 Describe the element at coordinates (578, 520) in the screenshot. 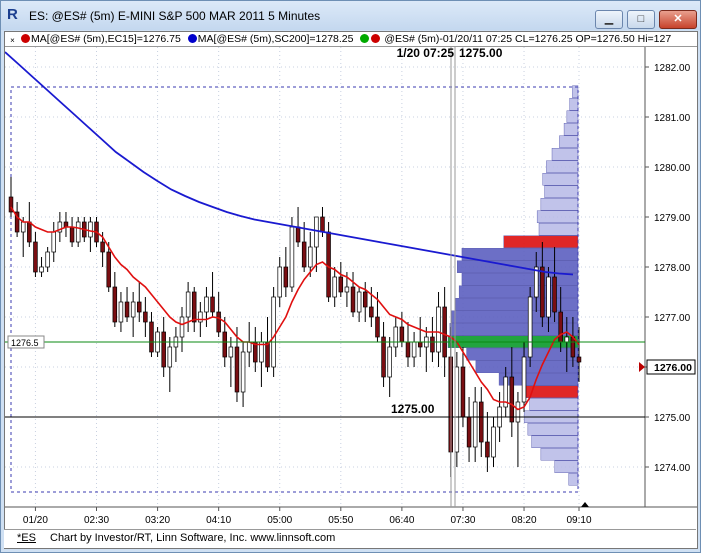

I see `x-tick-label: 09:10` at that location.